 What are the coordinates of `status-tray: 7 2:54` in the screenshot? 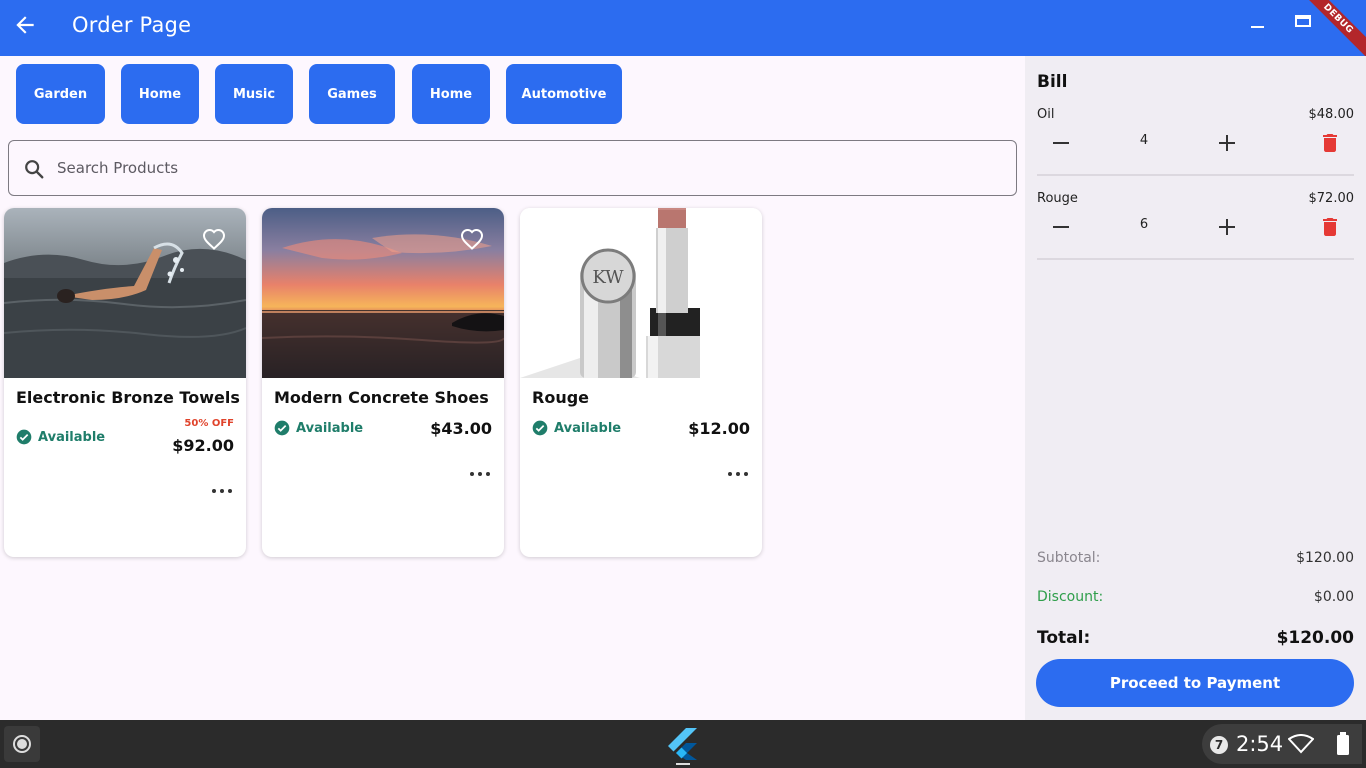 It's located at (1282, 744).